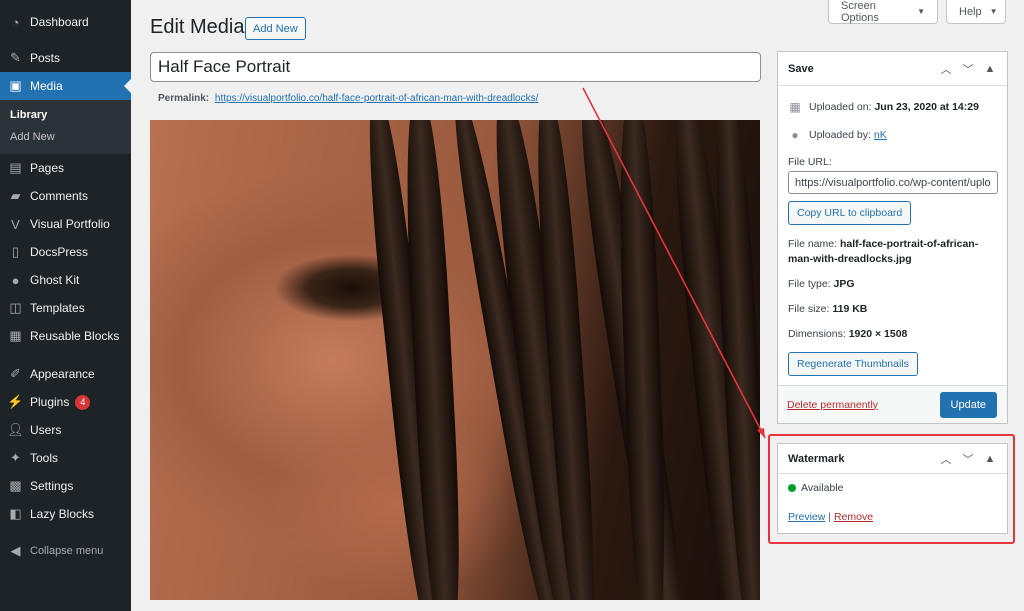 Image resolution: width=1024 pixels, height=611 pixels. What do you see at coordinates (853, 364) in the screenshot?
I see `regenerate-thumbnails-button: Regenerate Thumbnails` at bounding box center [853, 364].